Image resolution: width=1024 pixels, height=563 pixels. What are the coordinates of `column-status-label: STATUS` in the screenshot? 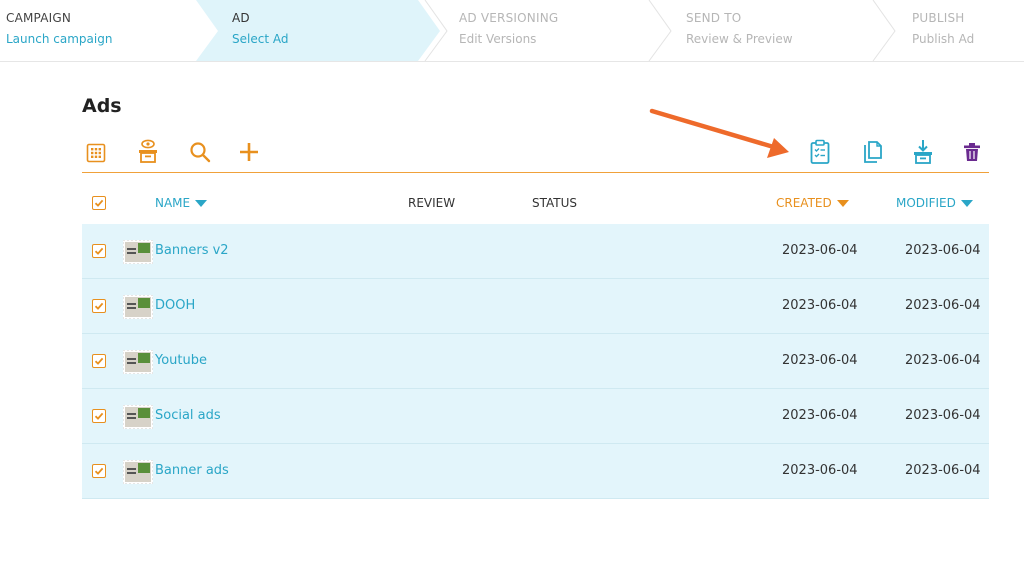 It's located at (555, 203).